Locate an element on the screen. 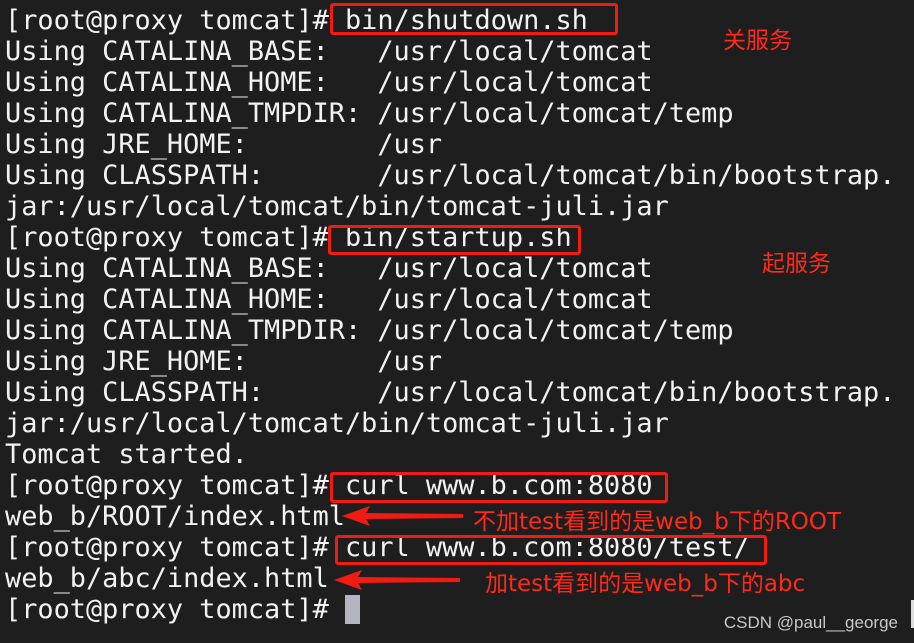 Image resolution: width=914 pixels, height=643 pixels. annotation-abc: 加test看到的是web_b下的abc is located at coordinates (645, 584).